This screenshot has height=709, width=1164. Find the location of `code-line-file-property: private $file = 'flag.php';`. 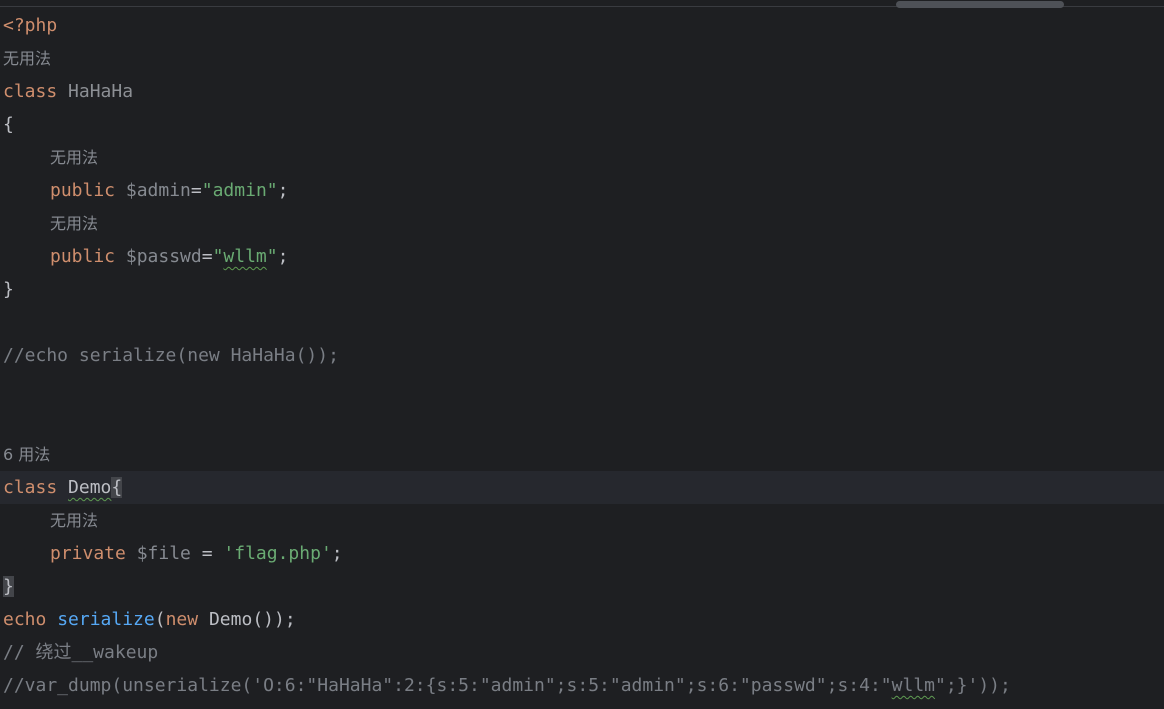

code-line-file-property: private $file = 'flag.php'; is located at coordinates (582, 553).